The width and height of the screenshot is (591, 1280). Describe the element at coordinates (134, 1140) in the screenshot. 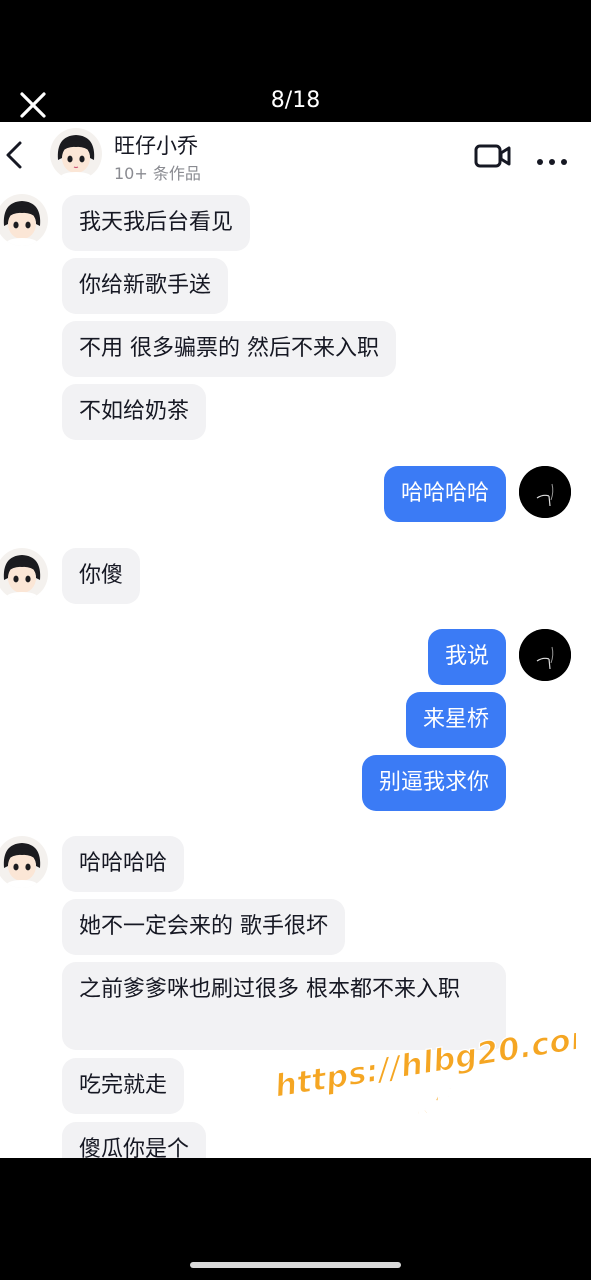

I see `incoming-message: 傻瓜你是个` at that location.